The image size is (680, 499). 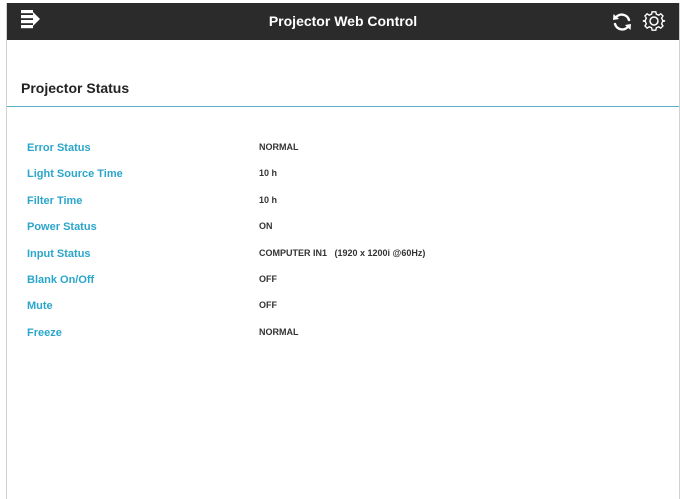 I want to click on status-label: Filter Time, so click(x=55, y=200).